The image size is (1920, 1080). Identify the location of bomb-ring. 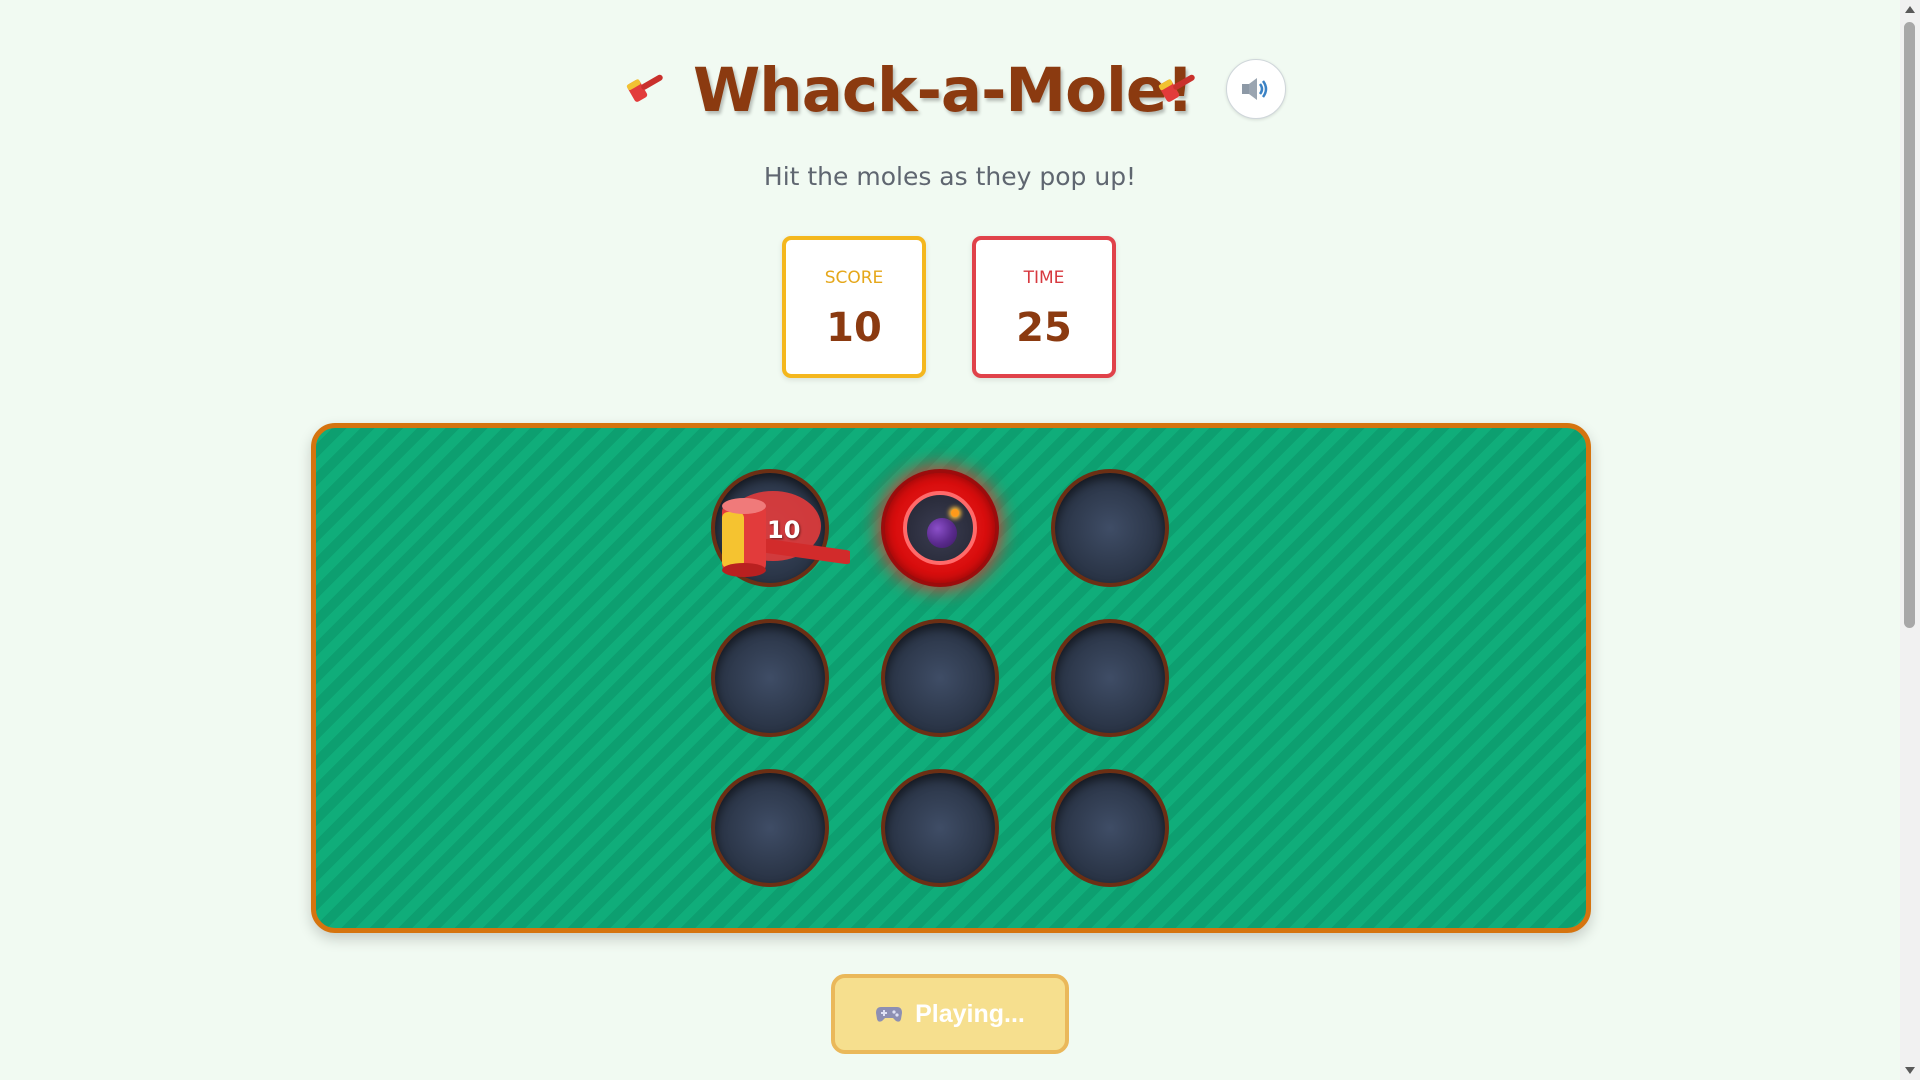
(940, 528).